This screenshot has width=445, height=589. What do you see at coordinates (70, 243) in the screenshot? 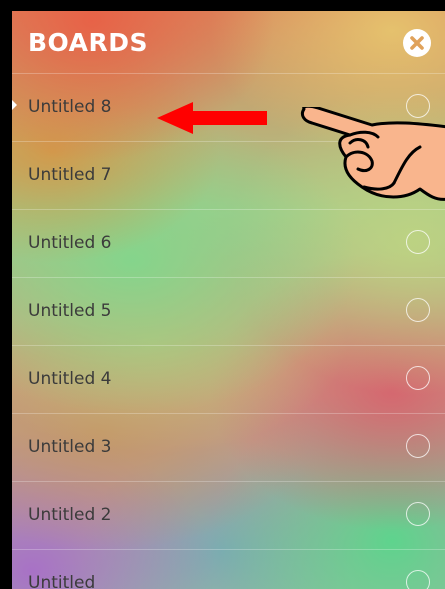
I see `board-label: Untitled 6` at bounding box center [70, 243].